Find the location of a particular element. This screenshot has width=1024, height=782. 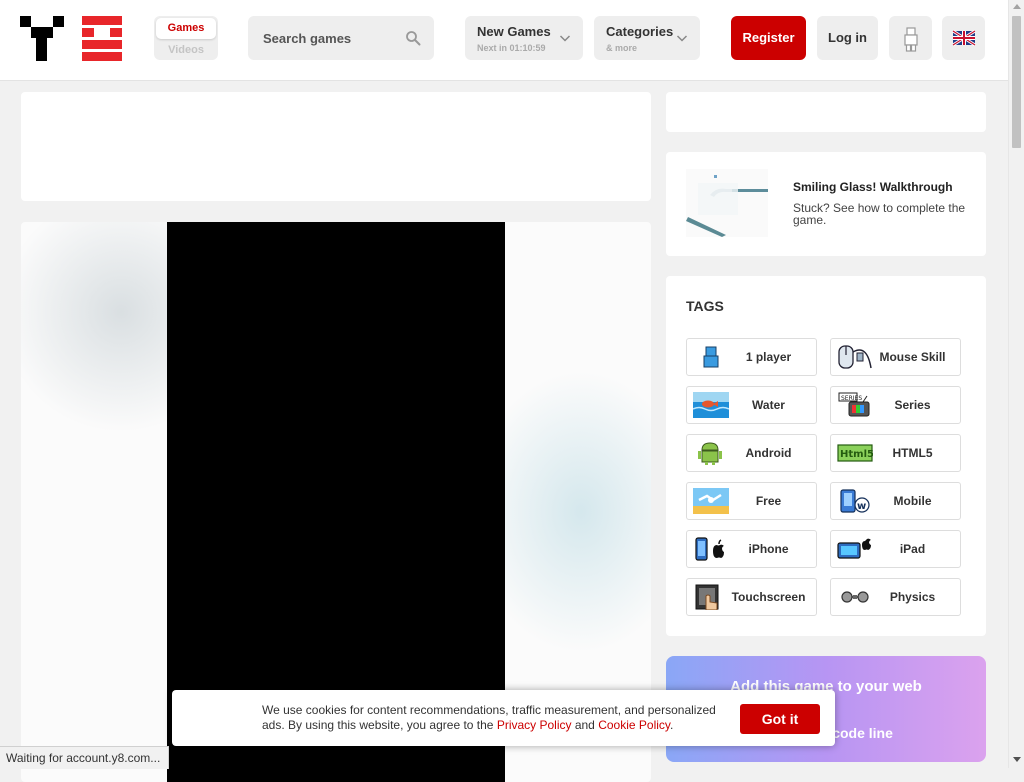

tag-1-player: 1 player is located at coordinates (751, 357).